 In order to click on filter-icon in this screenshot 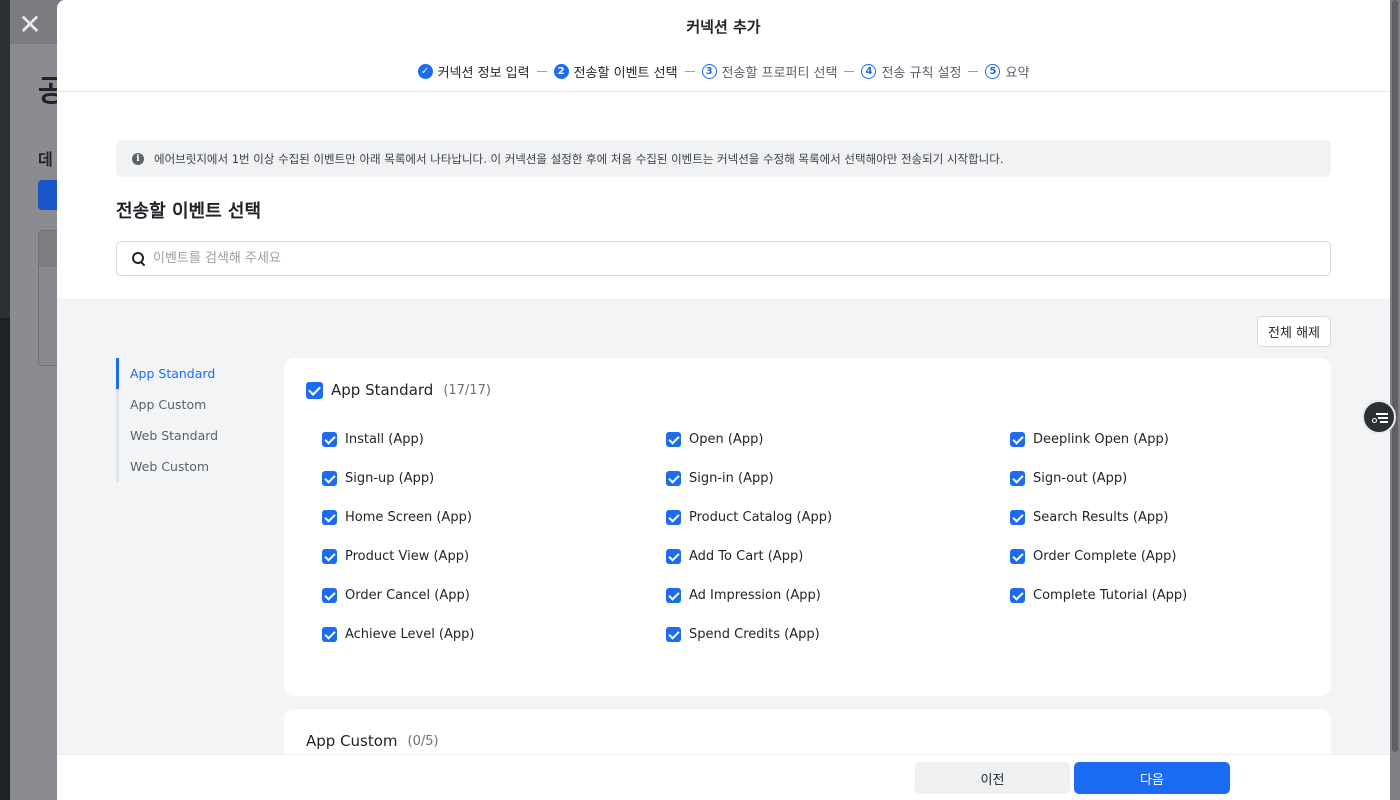, I will do `click(1380, 418)`.